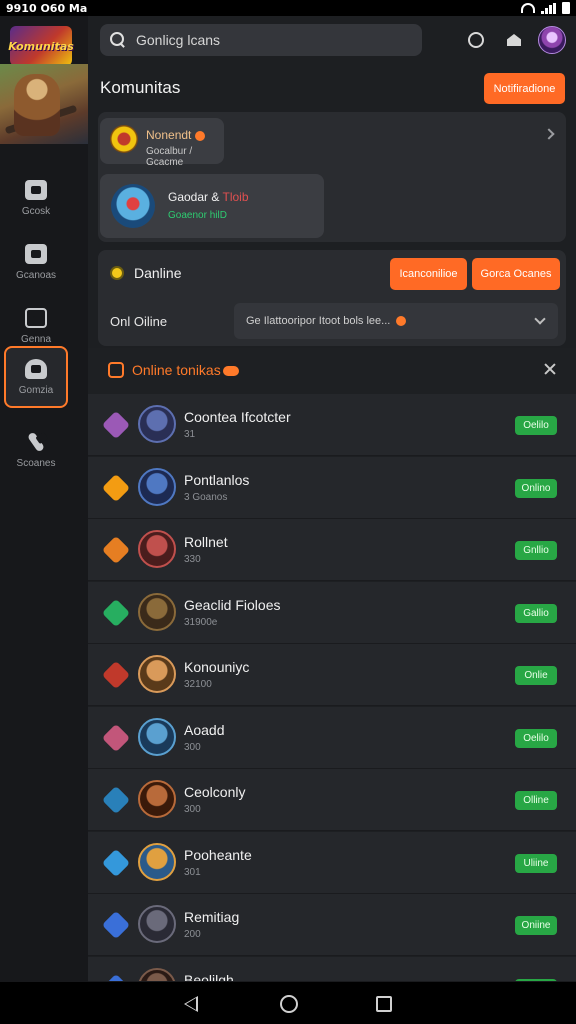 This screenshot has width=576, height=1024. Describe the element at coordinates (476, 40) in the screenshot. I see `clock-icon` at that location.